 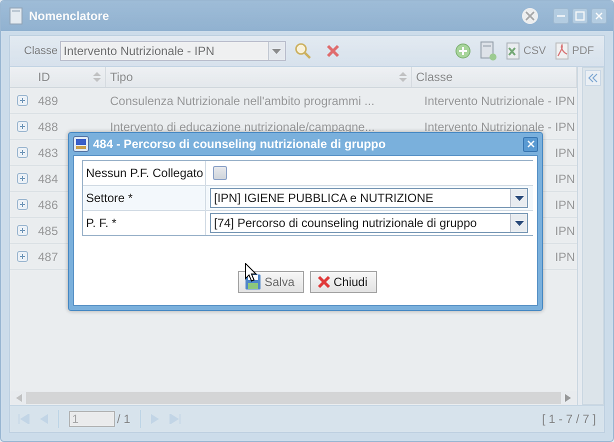 I want to click on maximize-button, so click(x=580, y=16).